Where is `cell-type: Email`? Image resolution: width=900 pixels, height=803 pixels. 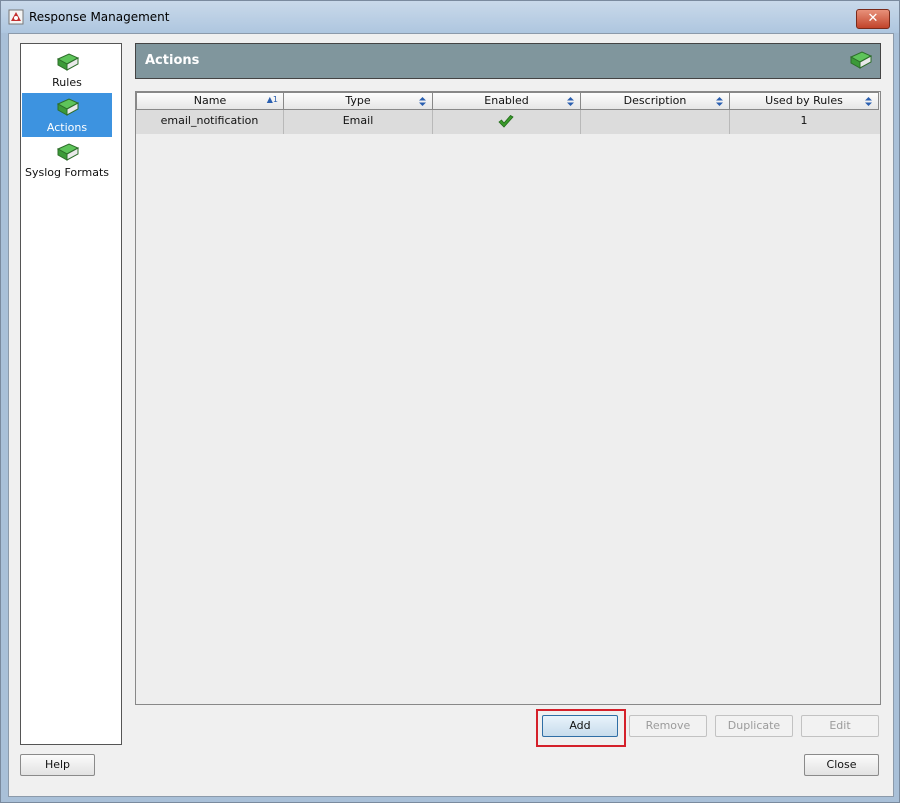
cell-type: Email is located at coordinates (358, 122).